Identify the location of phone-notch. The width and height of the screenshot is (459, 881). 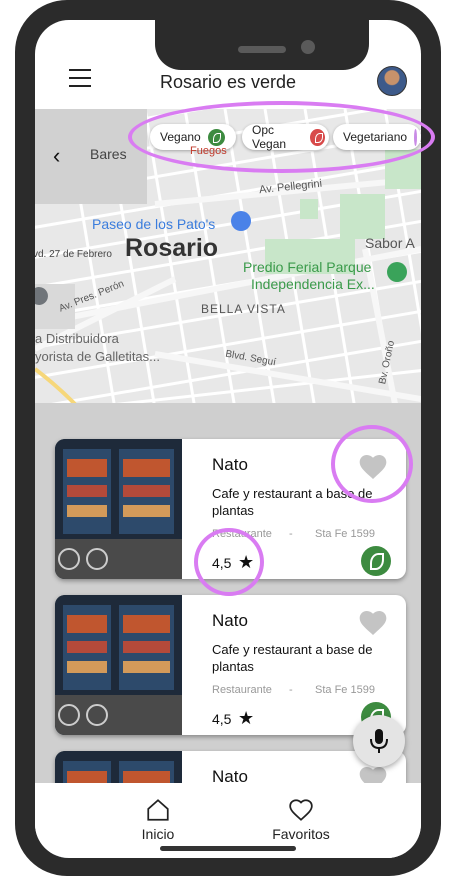
(262, 45).